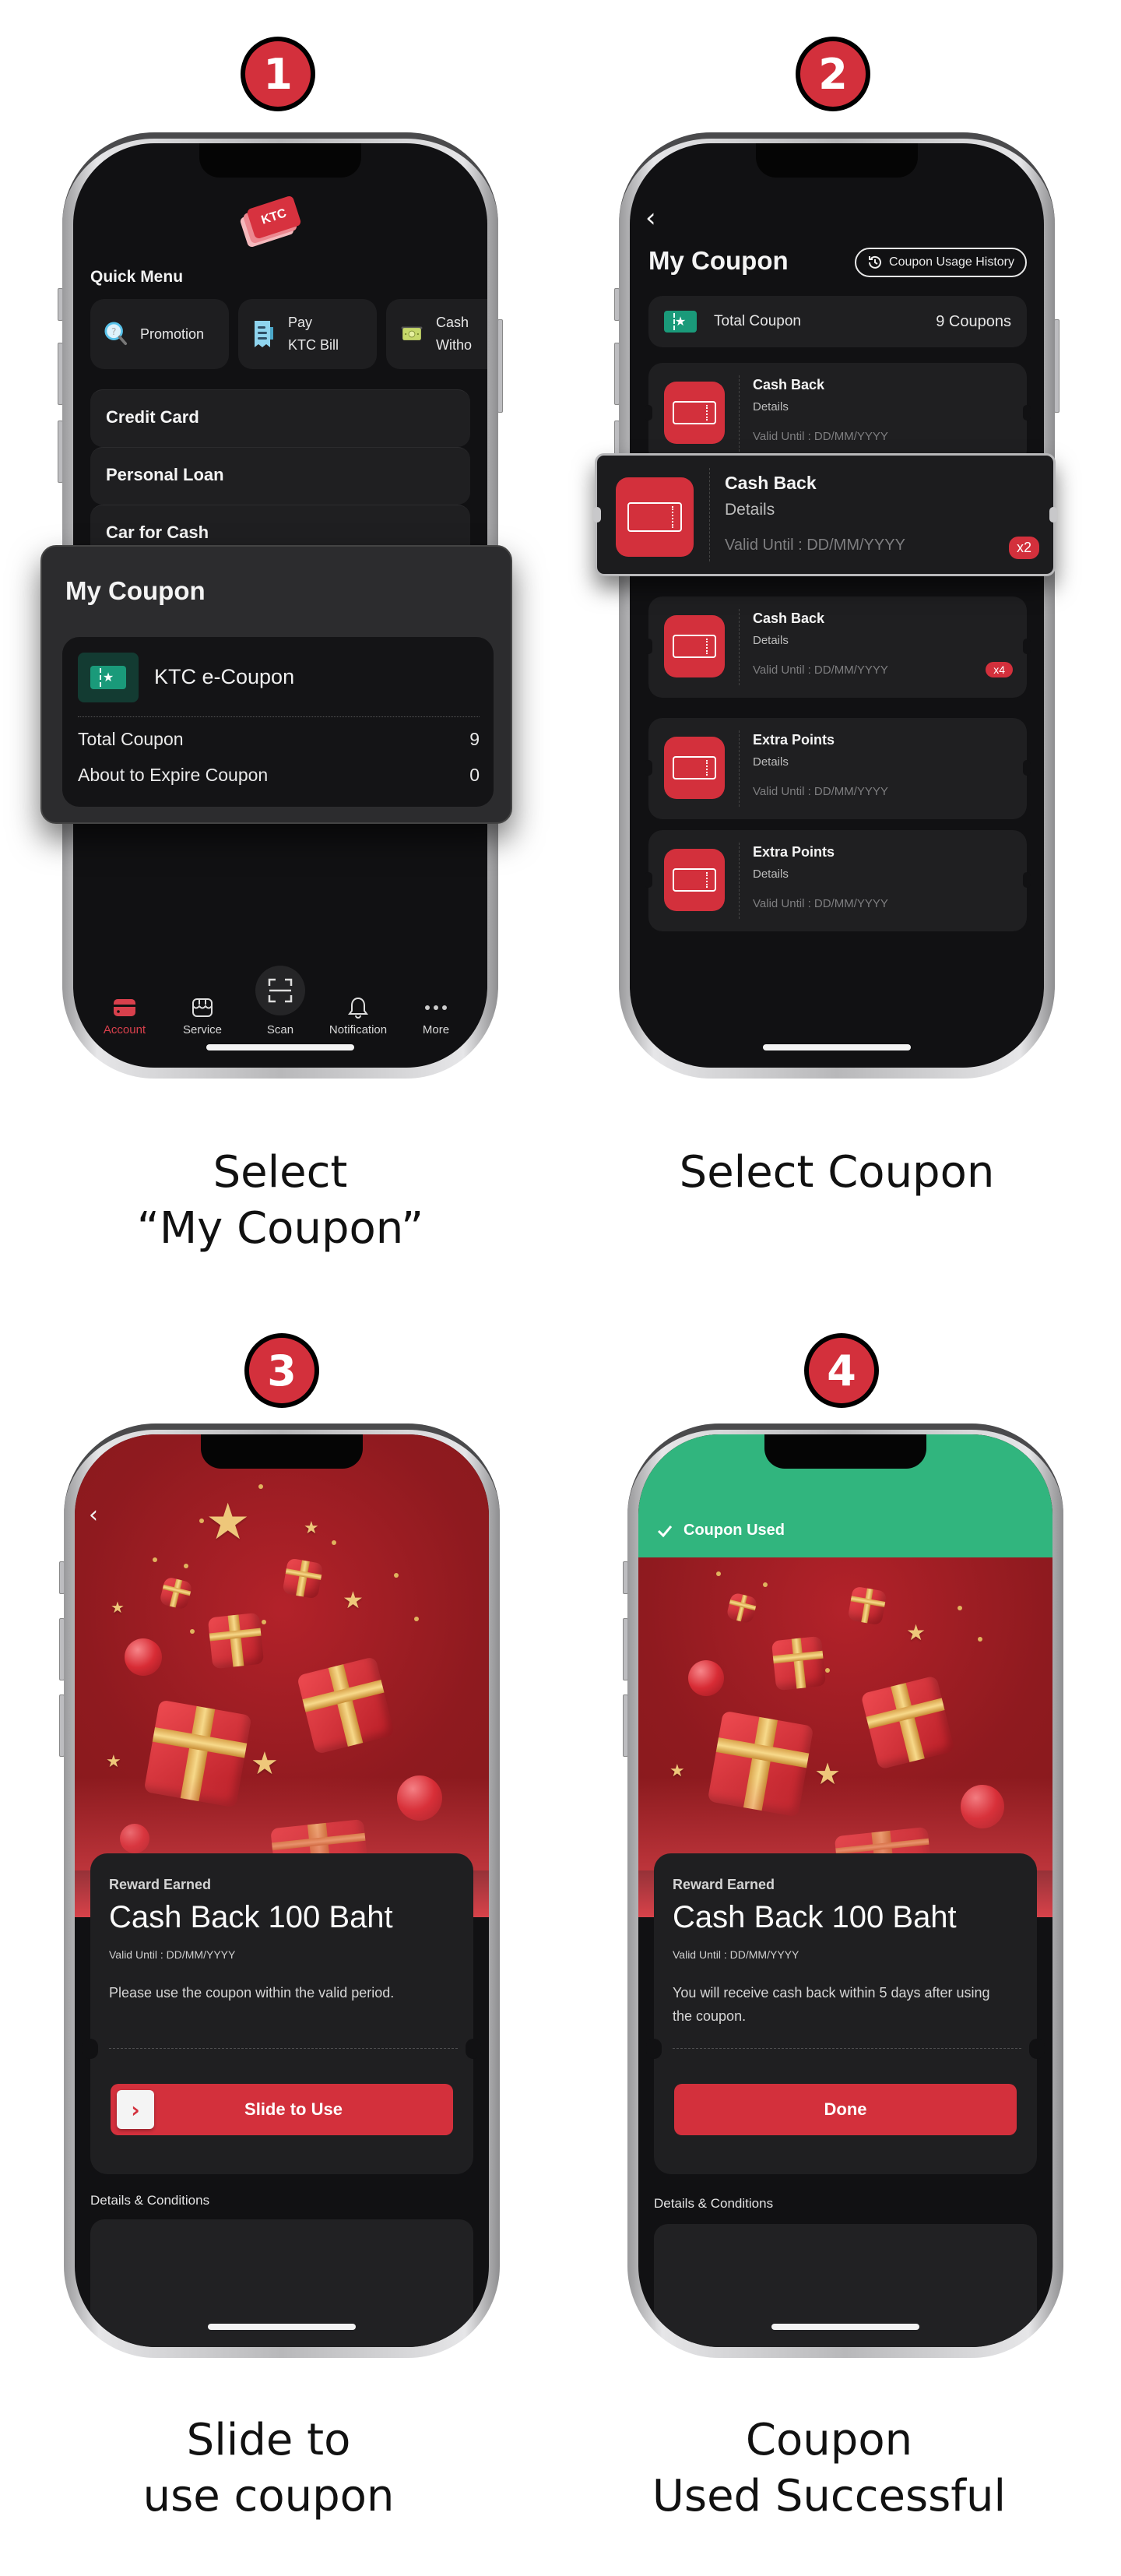 The width and height of the screenshot is (1121, 2576). Describe the element at coordinates (829, 2468) in the screenshot. I see `step-caption-4: Coupon Used Successful` at that location.